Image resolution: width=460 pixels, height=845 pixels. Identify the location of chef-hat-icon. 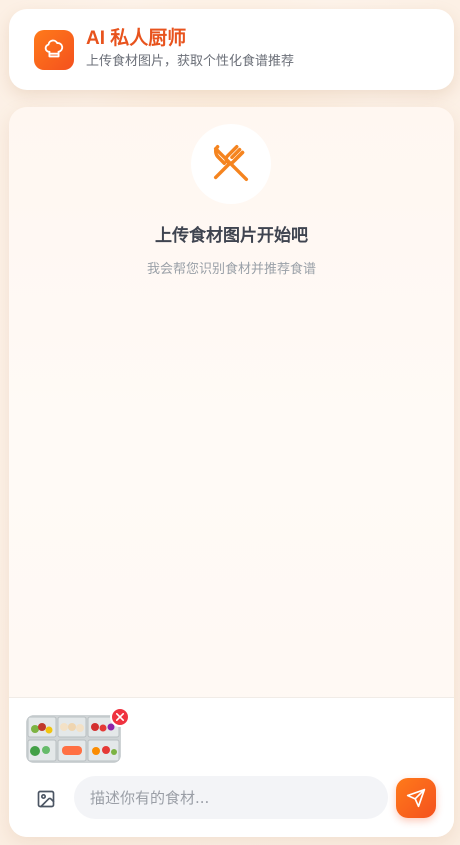
(54, 49).